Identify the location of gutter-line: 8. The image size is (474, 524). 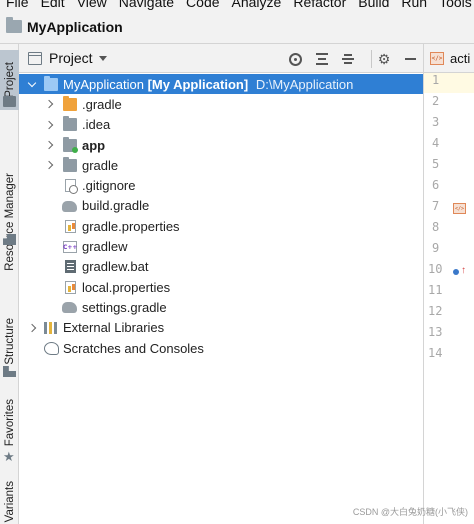
(449, 230).